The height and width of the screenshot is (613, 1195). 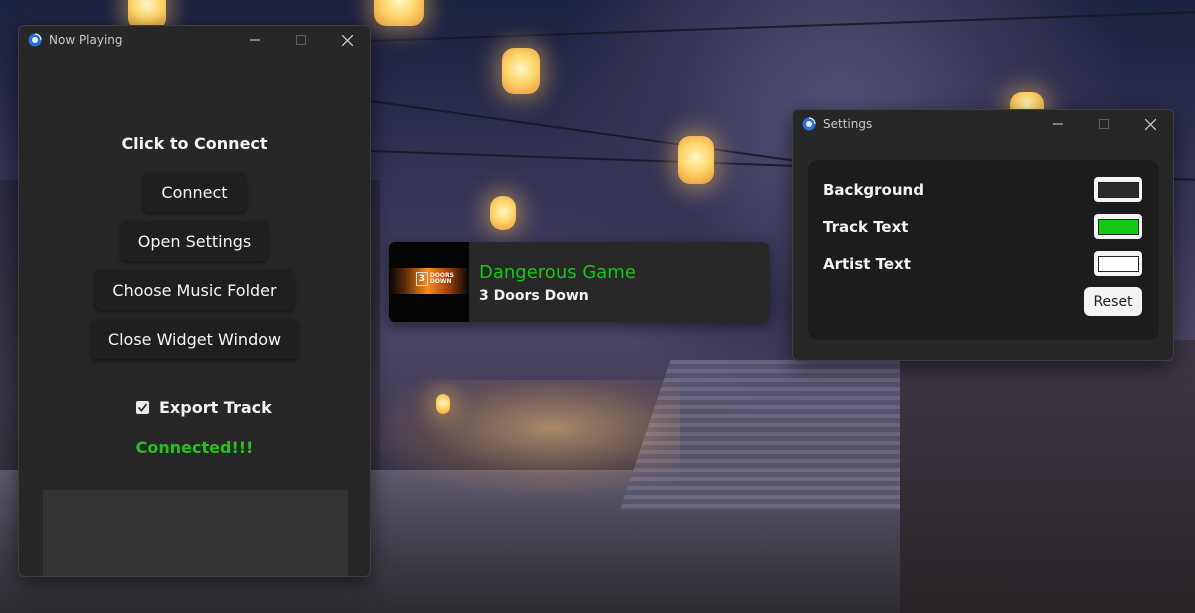 I want to click on settings-titlebar: Settings, so click(x=983, y=124).